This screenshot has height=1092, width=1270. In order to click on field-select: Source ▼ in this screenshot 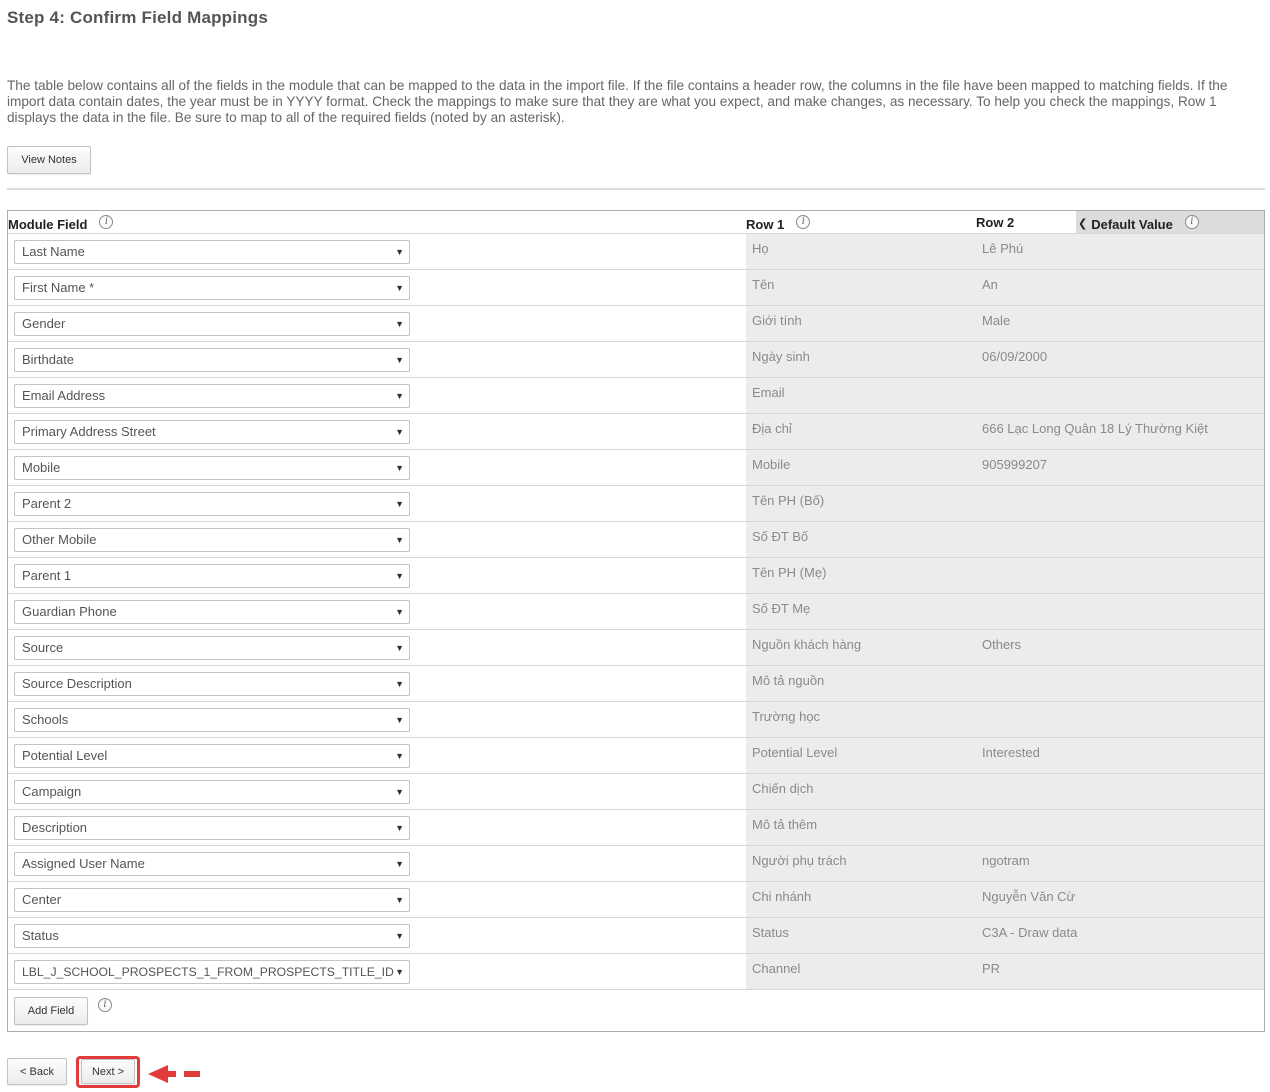, I will do `click(212, 648)`.